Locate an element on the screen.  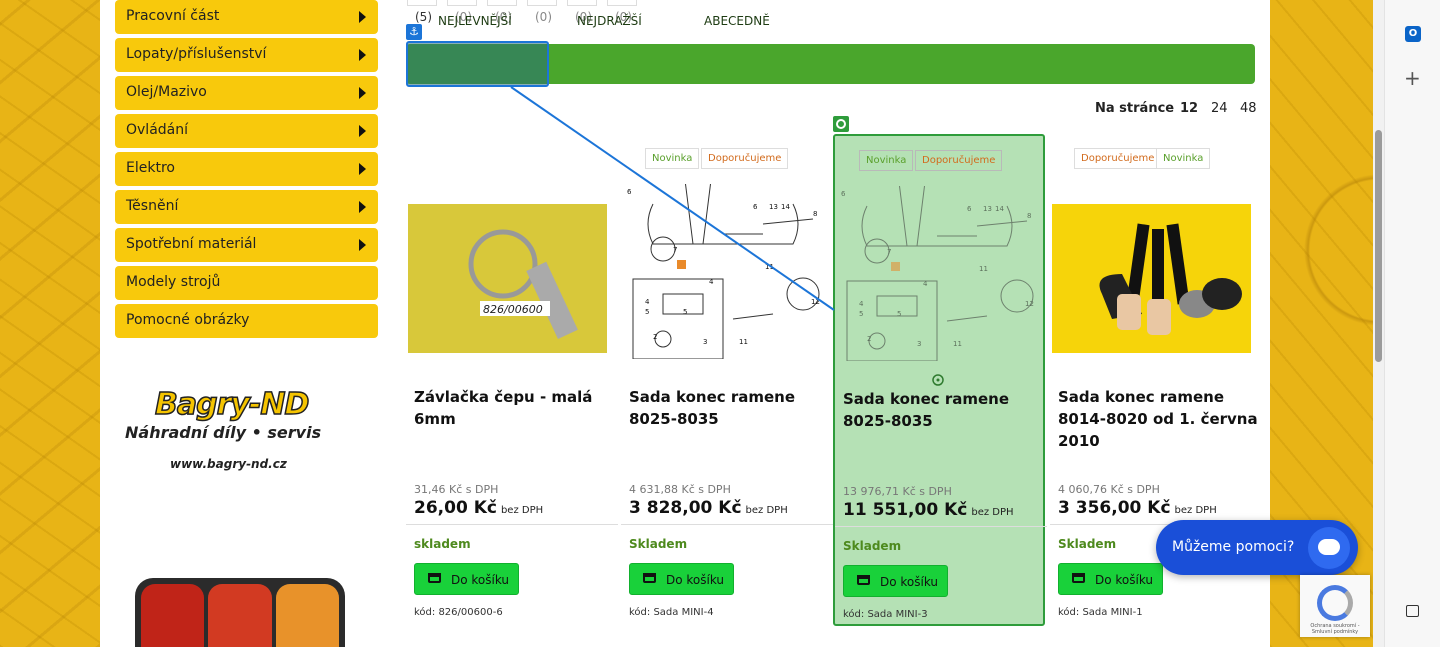
recaptcha-text: Ochrana soukromí - Smluvní podmínky is located at coordinates (1335, 629).